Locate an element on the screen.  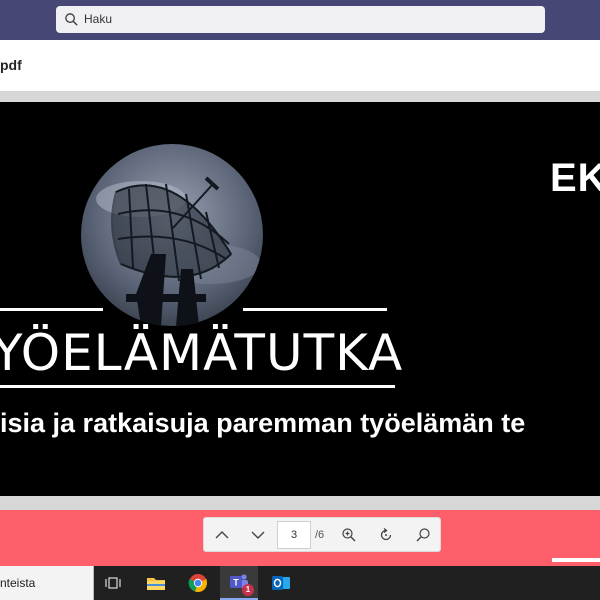
search-box: Haku is located at coordinates (300, 19).